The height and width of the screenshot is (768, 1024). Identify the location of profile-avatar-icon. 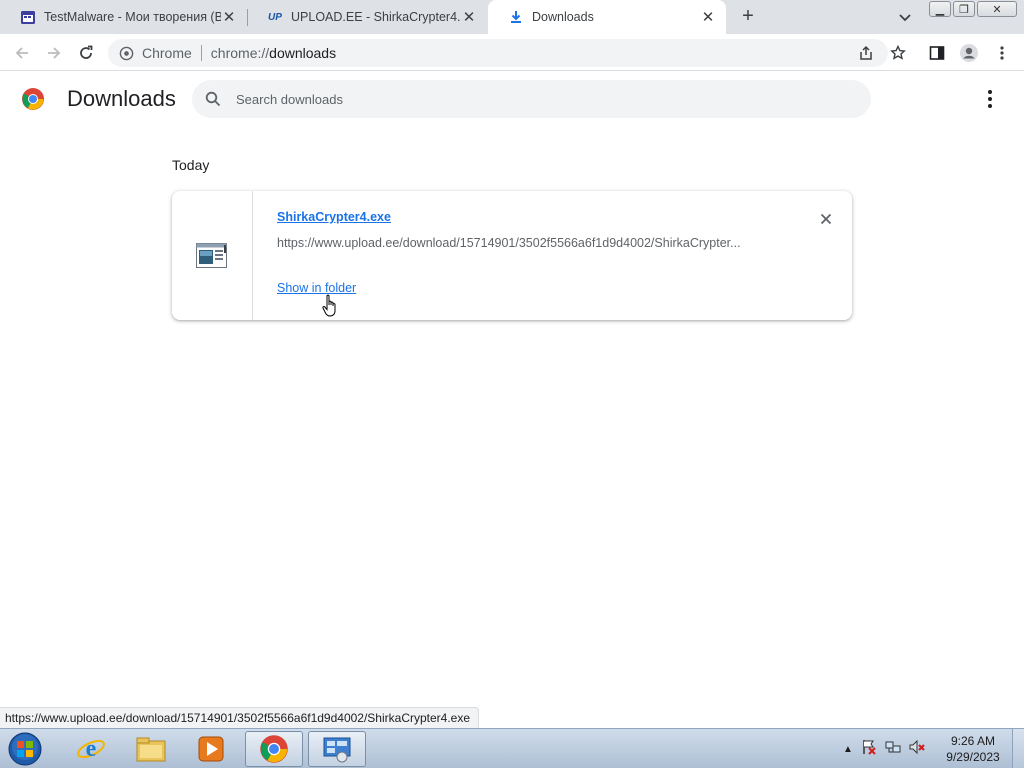
(969, 53).